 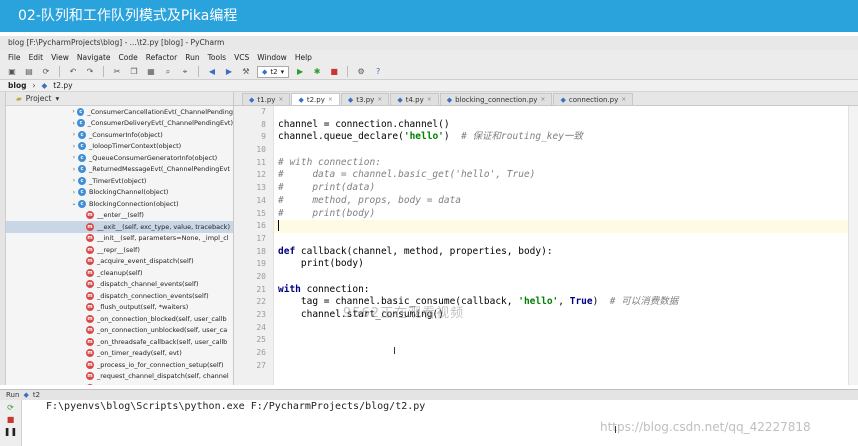 What do you see at coordinates (566, 214) in the screenshot?
I see `code-line: # print(body)` at bounding box center [566, 214].